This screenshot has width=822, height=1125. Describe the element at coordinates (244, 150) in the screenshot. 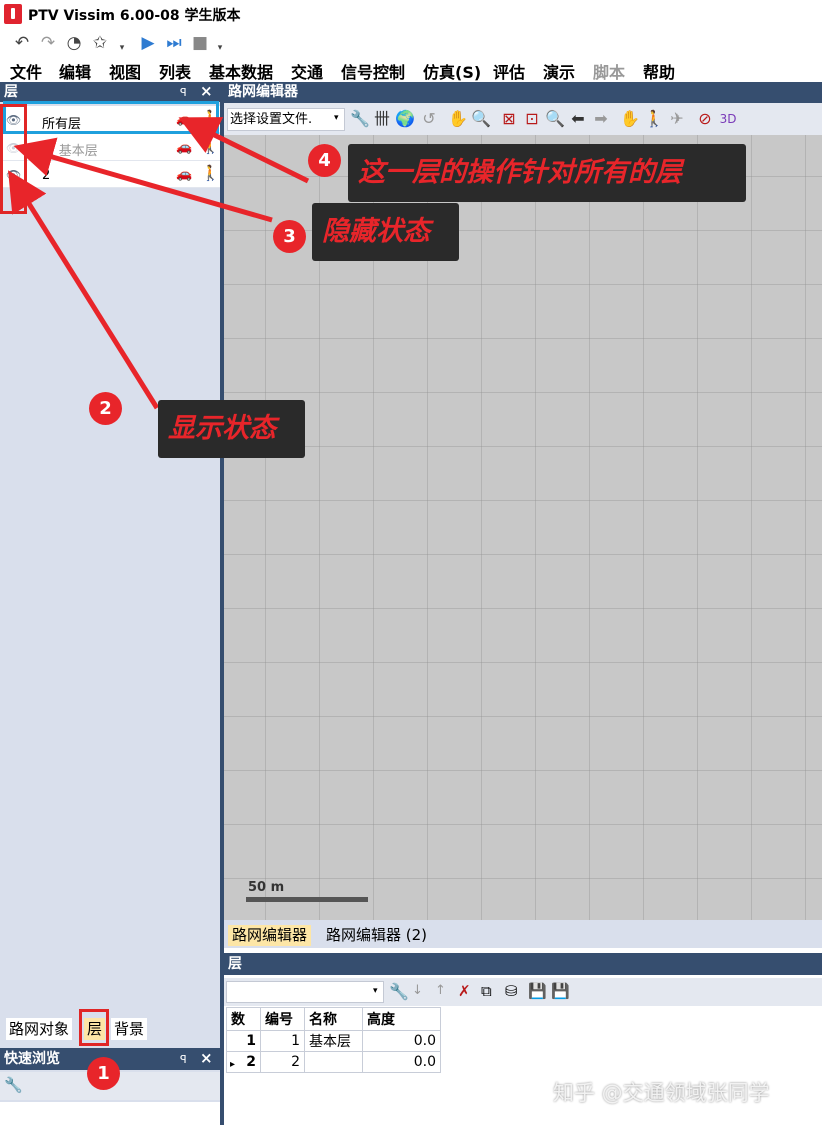

I see `arrow-to-all-layers` at that location.